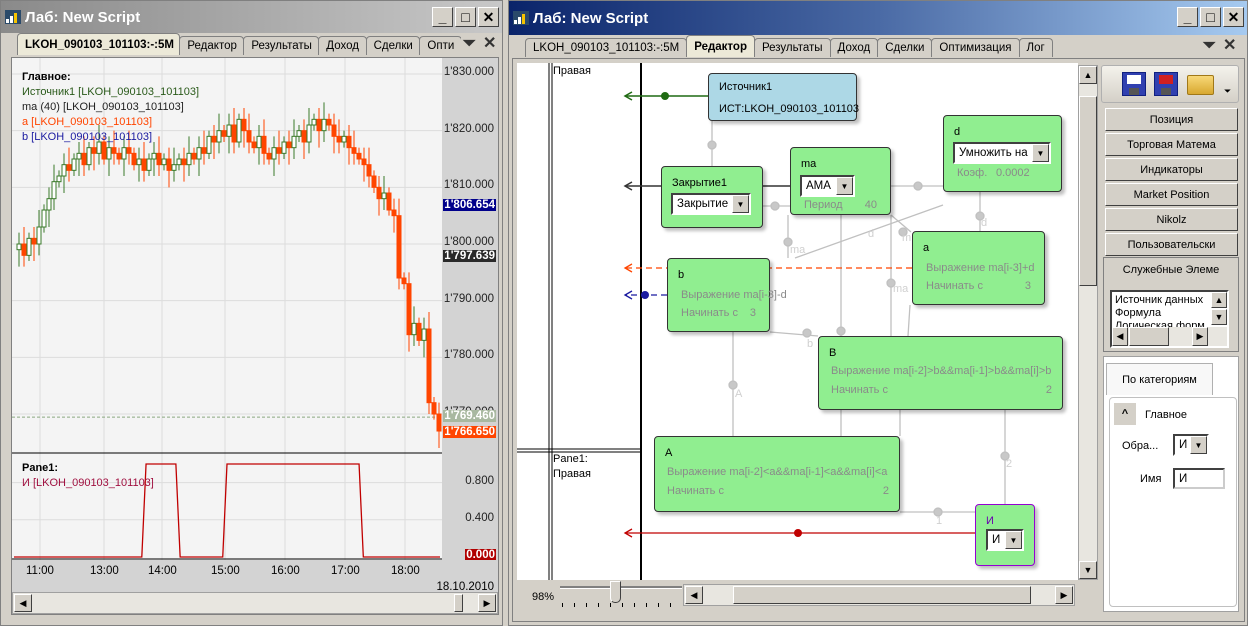  I want to click on save-icon, so click(1134, 84).